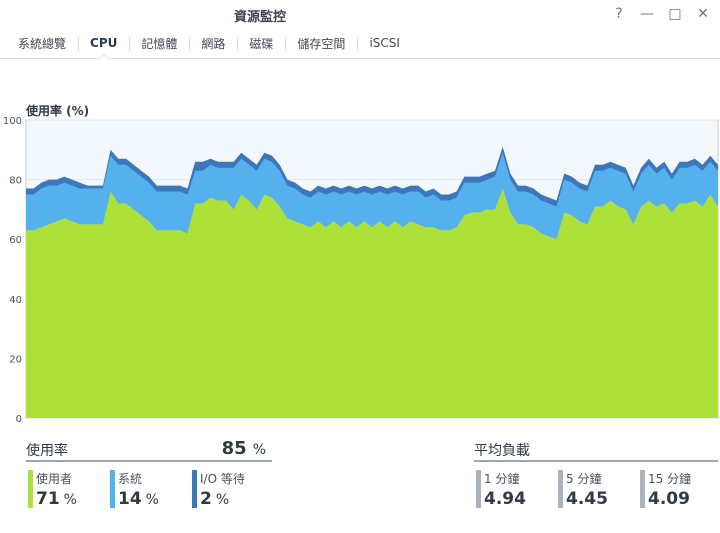 Image resolution: width=720 pixels, height=533 pixels. What do you see at coordinates (259, 450) in the screenshot?
I see `usage-total-unit: %` at bounding box center [259, 450].